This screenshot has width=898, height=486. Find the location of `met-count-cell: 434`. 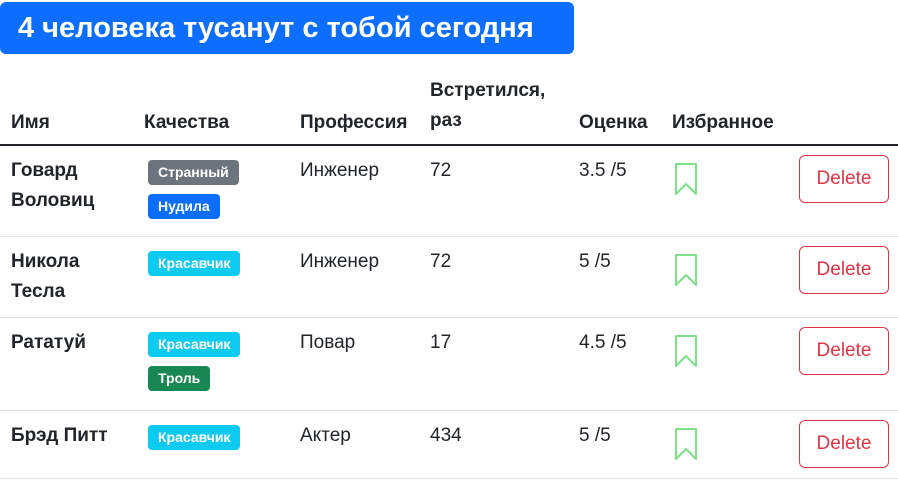

met-count-cell: 434 is located at coordinates (446, 435).